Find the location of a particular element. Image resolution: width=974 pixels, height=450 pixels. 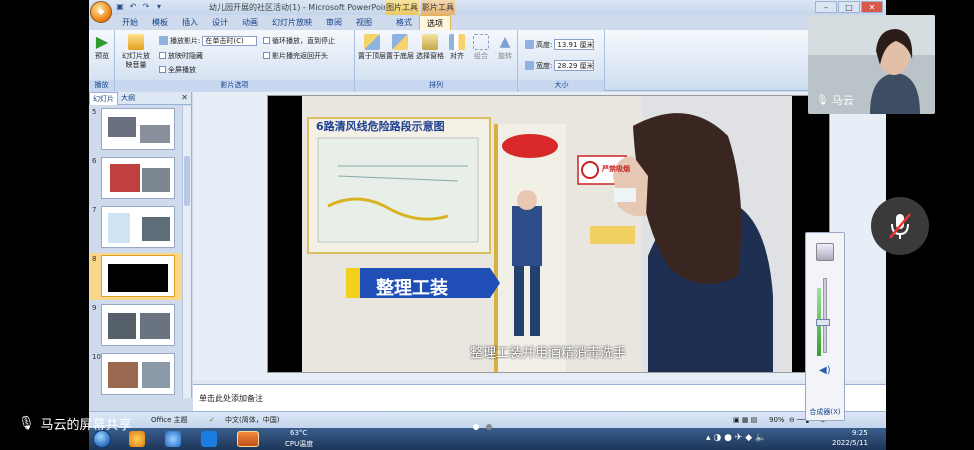

group-size: 高度: 13.91 厘米 宽度: 28.29 厘米 大小 is located at coordinates (562, 60).